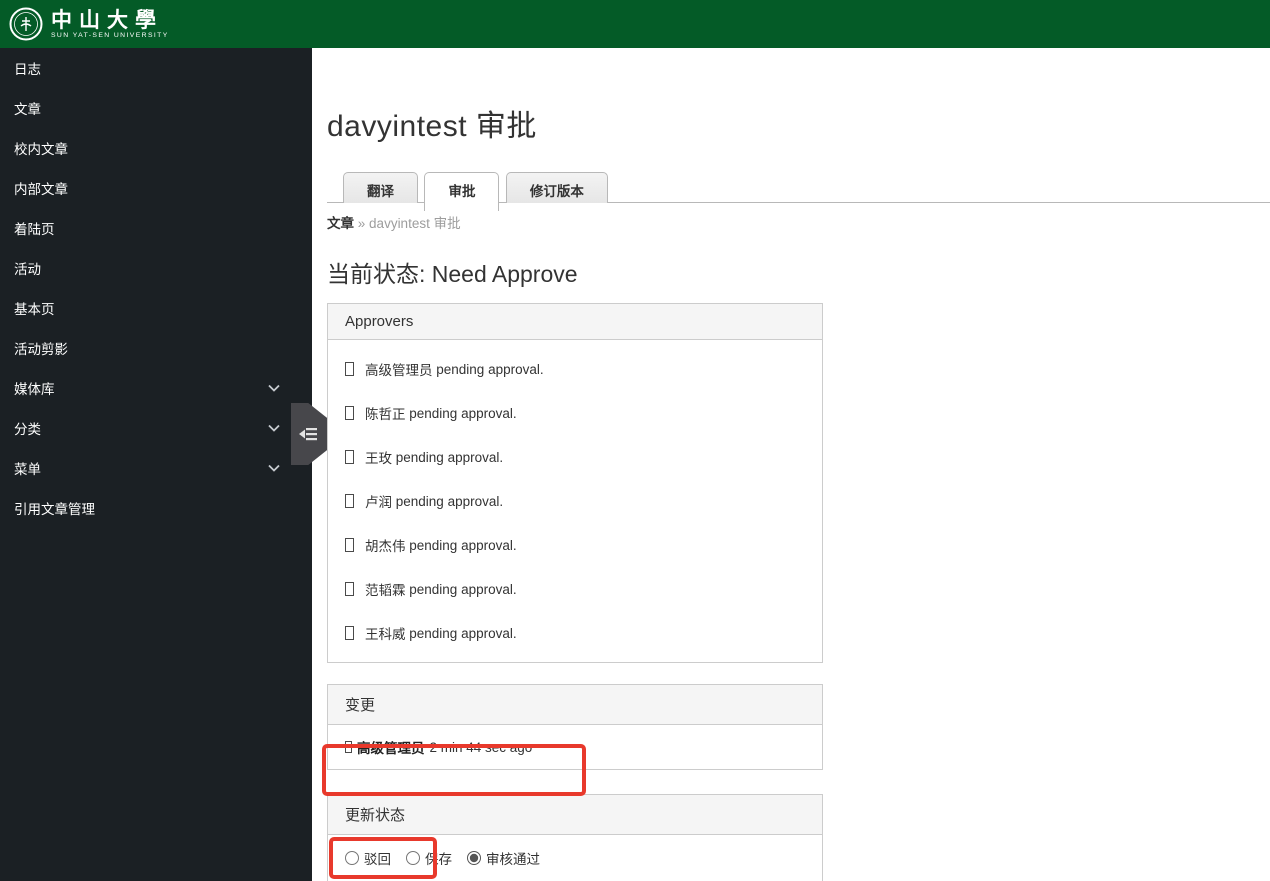 The image size is (1270, 881). Describe the element at coordinates (156, 468) in the screenshot. I see `sidebar-item-menus: 菜单` at that location.